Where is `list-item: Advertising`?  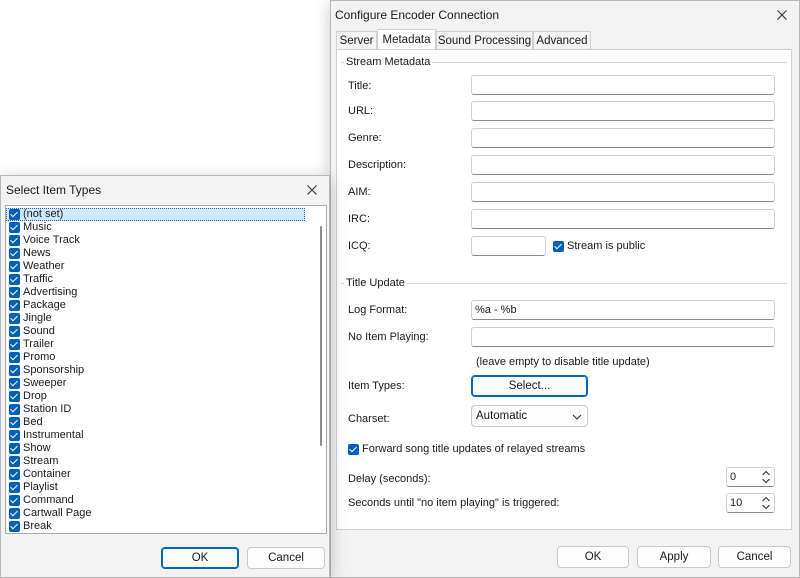 list-item: Advertising is located at coordinates (166, 292).